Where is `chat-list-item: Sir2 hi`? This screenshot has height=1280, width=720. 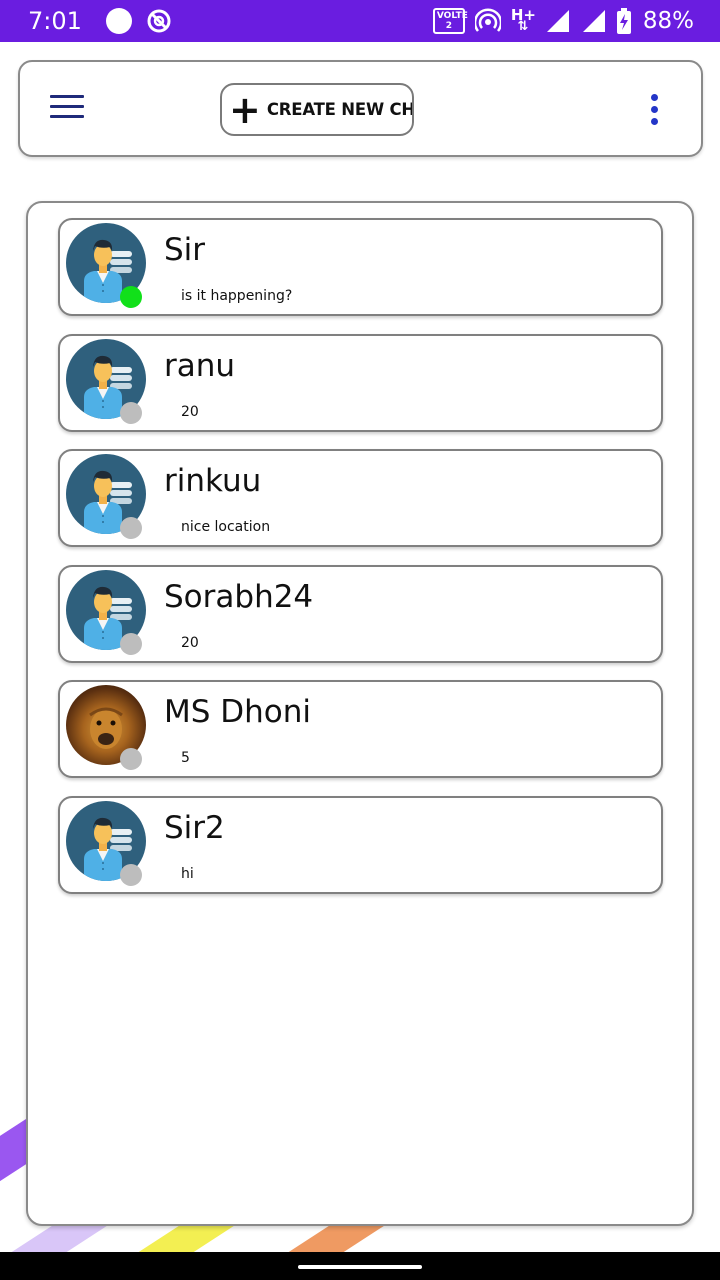
chat-list-item: Sir2 hi is located at coordinates (360, 844).